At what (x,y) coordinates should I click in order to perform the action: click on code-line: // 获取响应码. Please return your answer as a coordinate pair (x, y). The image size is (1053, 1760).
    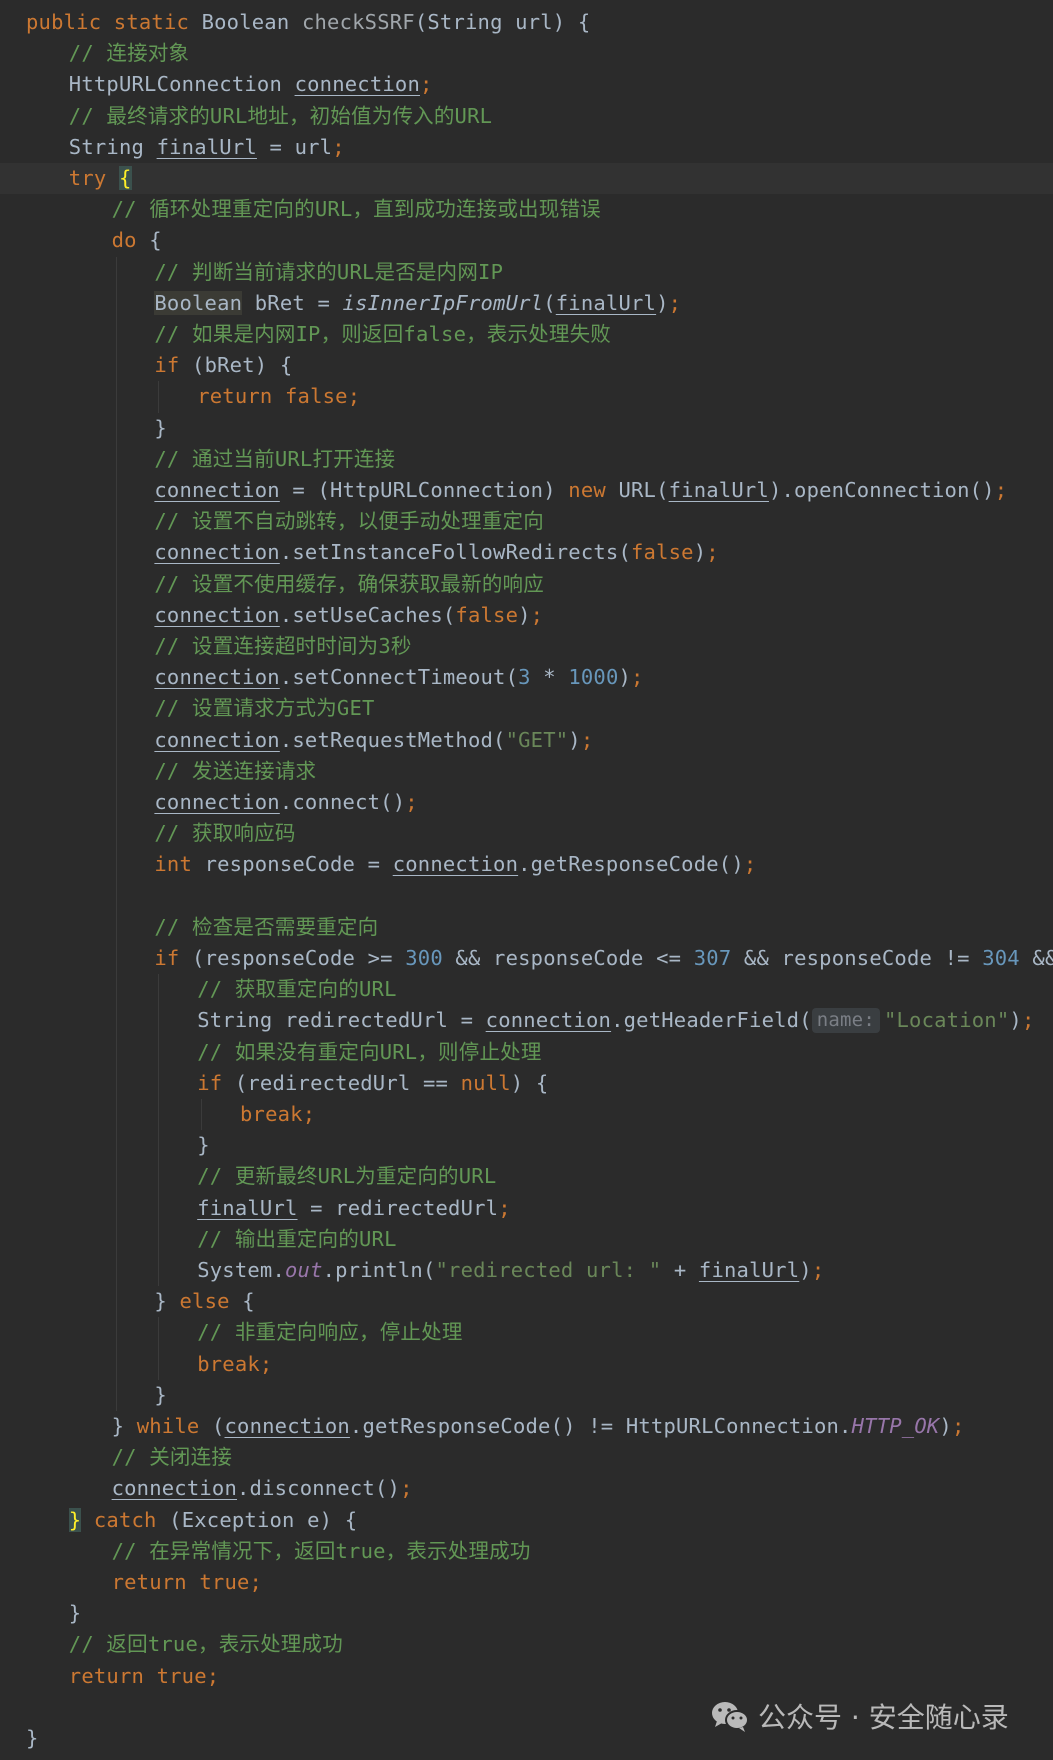
    Looking at the image, I should click on (526, 833).